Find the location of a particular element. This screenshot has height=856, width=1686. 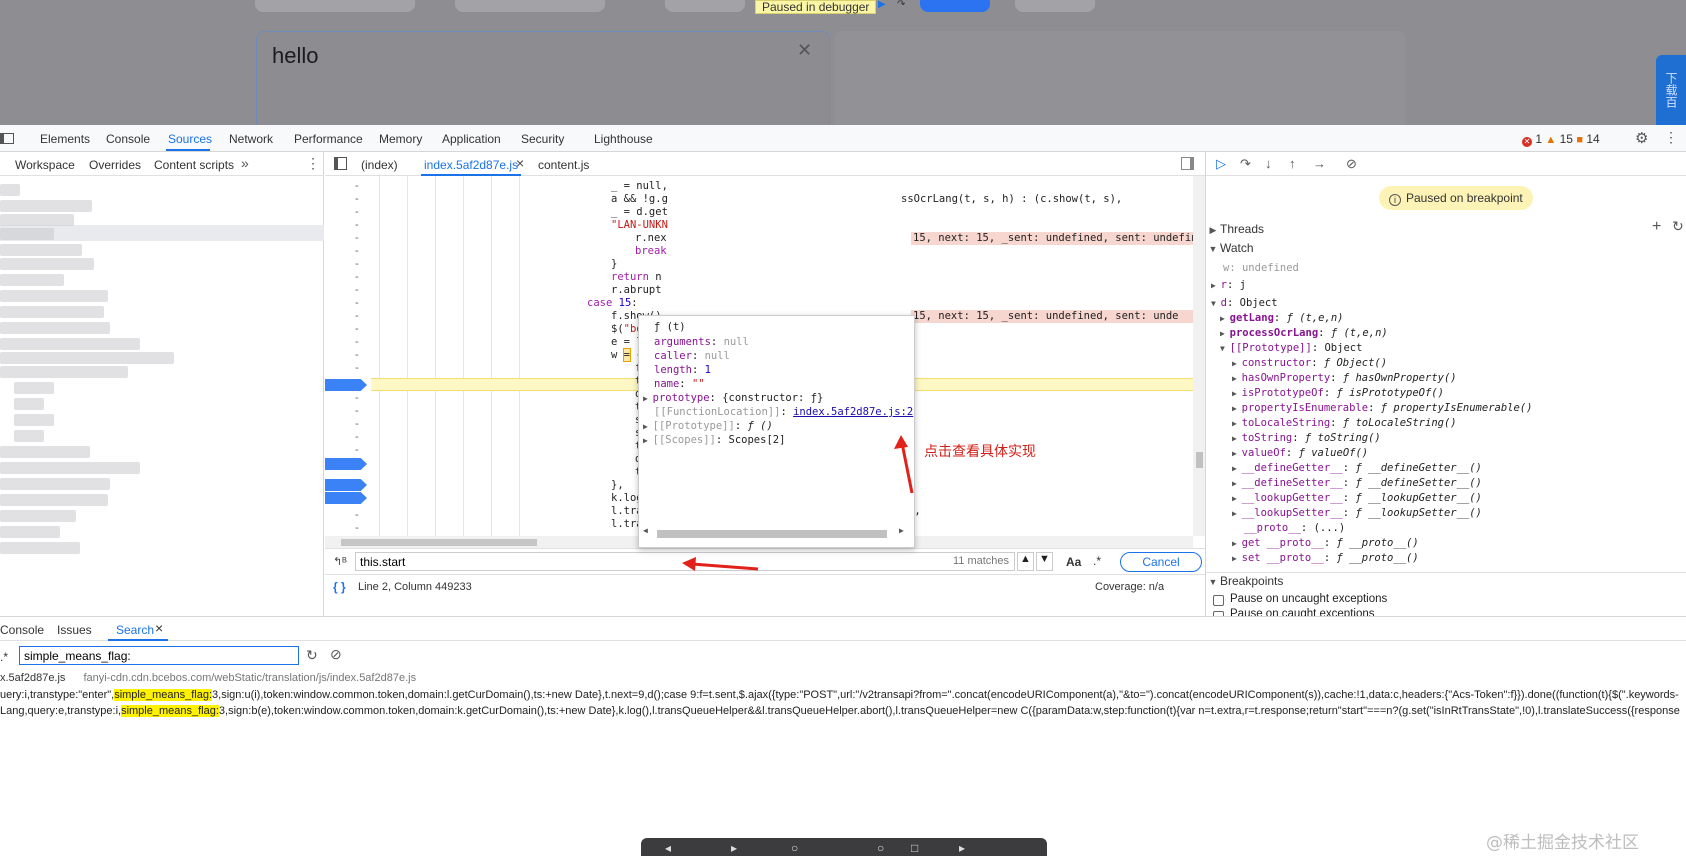

issue-counters: ✕ 1 ▲ 15 ■ 14 is located at coordinates (1561, 139).